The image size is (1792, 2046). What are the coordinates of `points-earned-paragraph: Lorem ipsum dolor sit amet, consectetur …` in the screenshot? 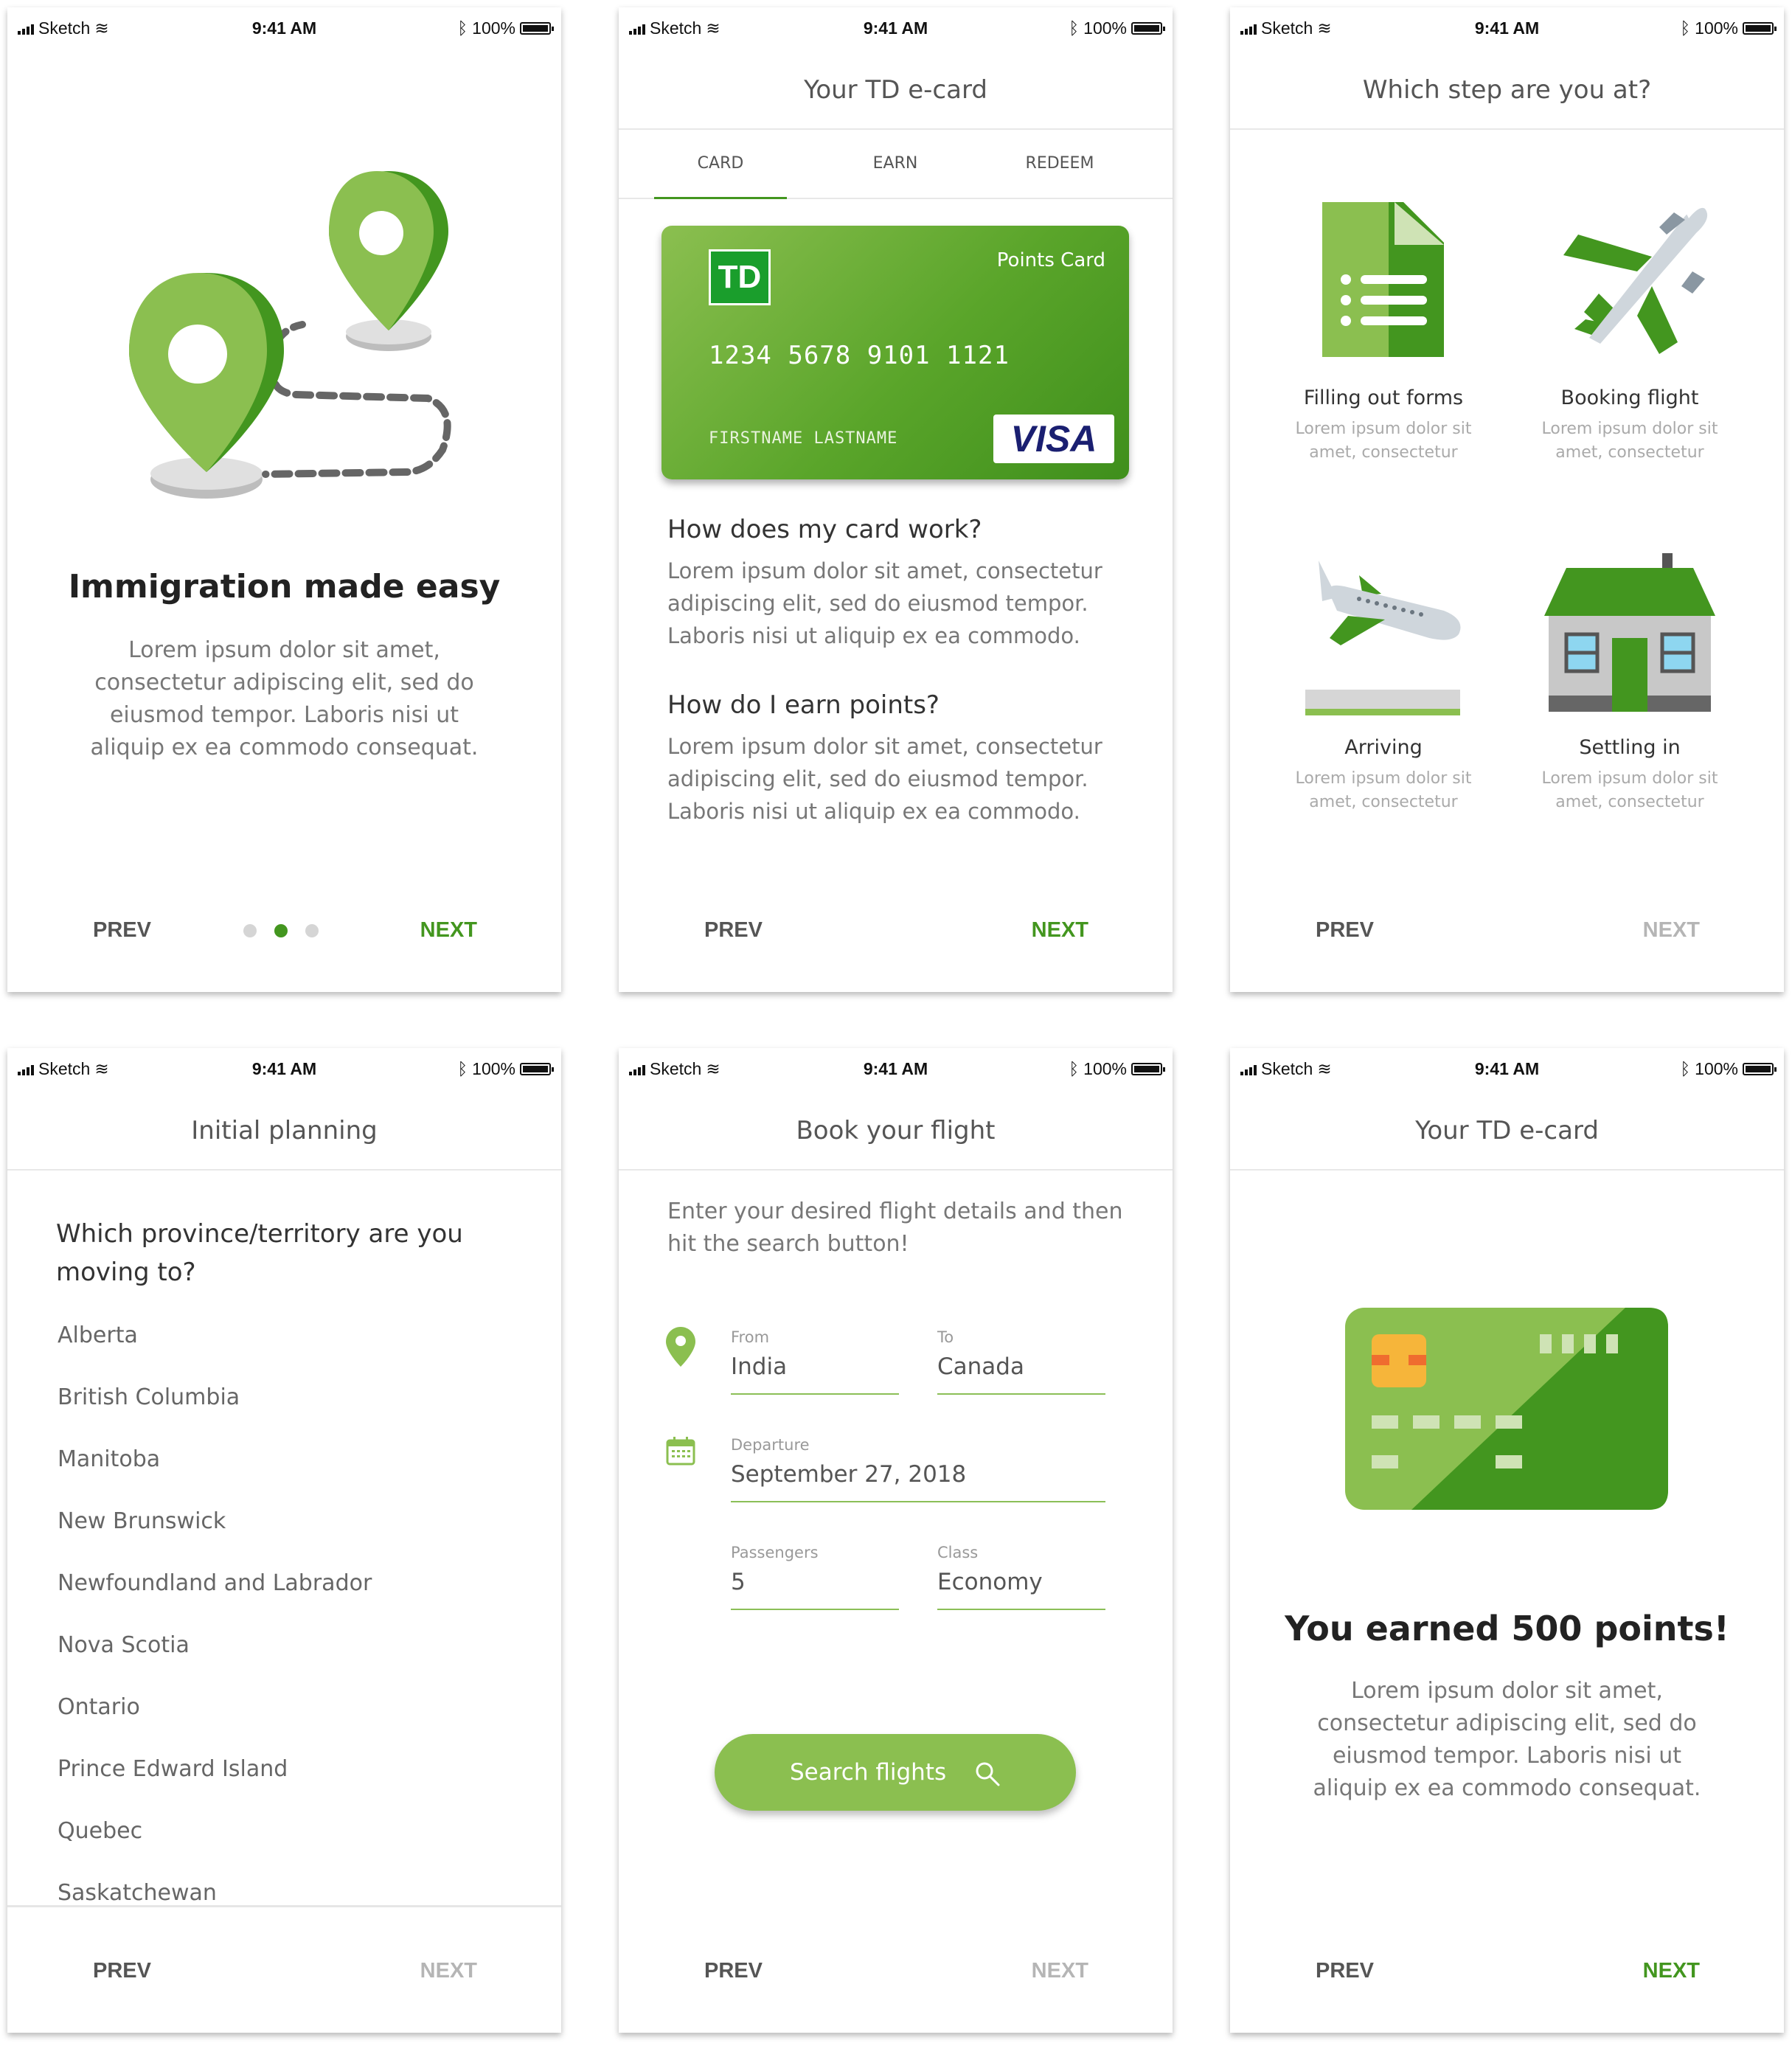 It's located at (1507, 1739).